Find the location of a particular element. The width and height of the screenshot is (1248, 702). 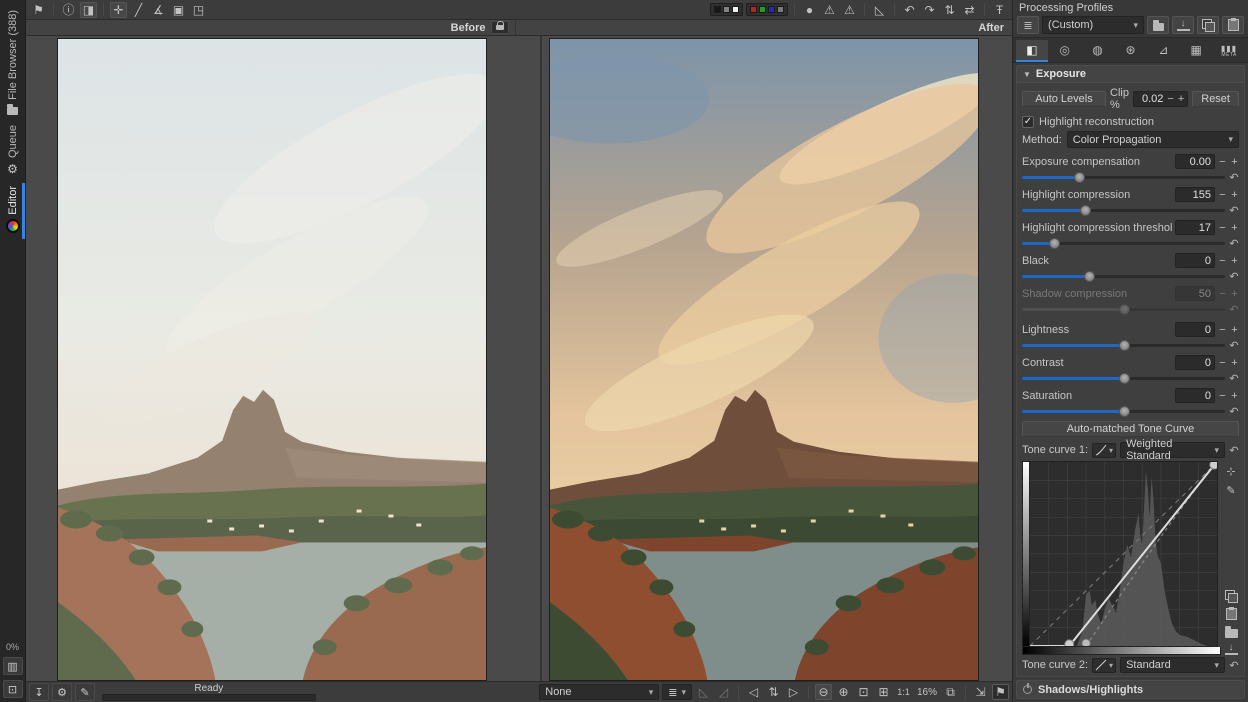

save-curve-icon: ↓ is located at coordinates (1231, 649).